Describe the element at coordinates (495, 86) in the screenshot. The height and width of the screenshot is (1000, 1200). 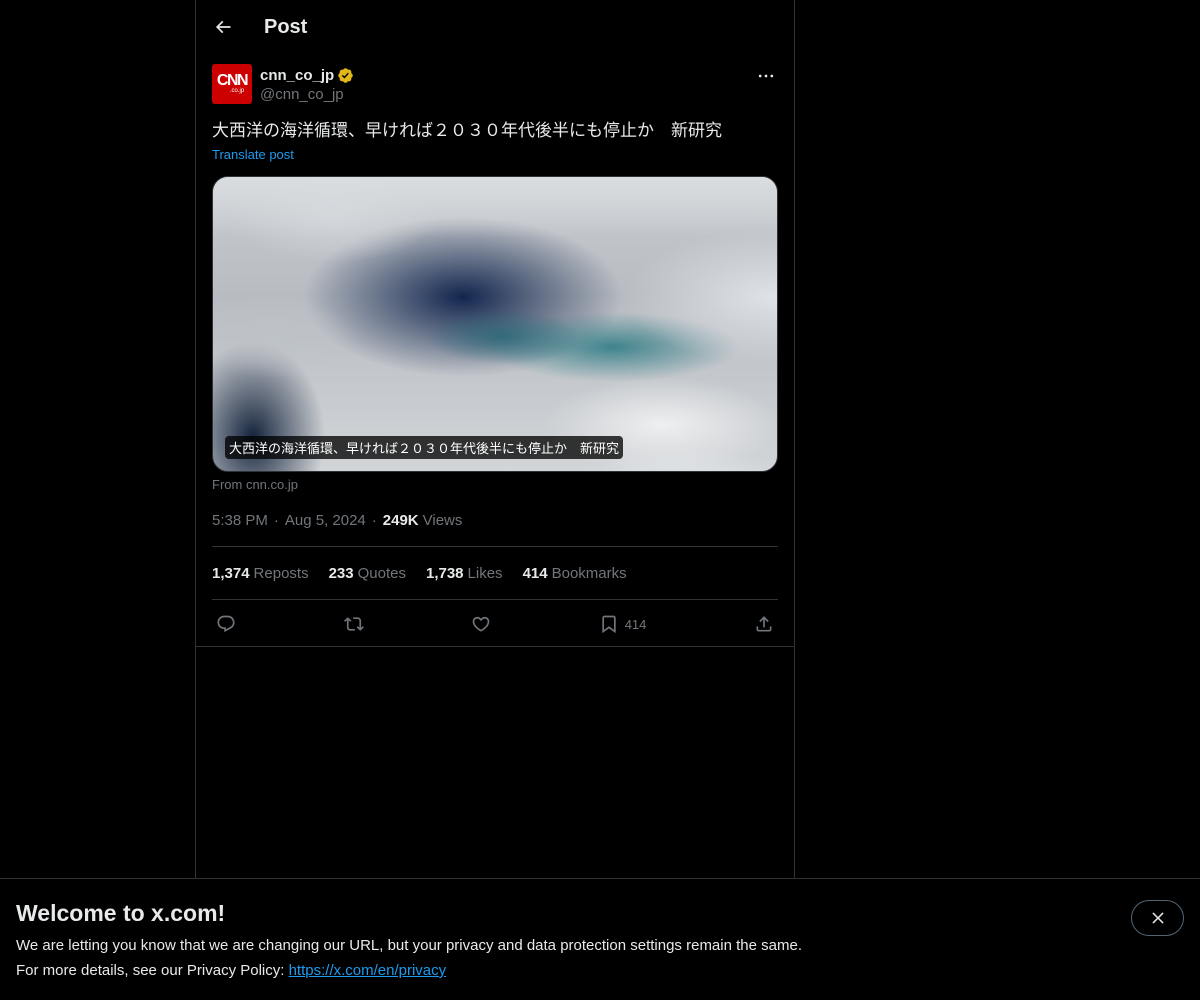
I see `author-row: CNN .co.jp cnn_co_jp @cnn_co_jp` at that location.